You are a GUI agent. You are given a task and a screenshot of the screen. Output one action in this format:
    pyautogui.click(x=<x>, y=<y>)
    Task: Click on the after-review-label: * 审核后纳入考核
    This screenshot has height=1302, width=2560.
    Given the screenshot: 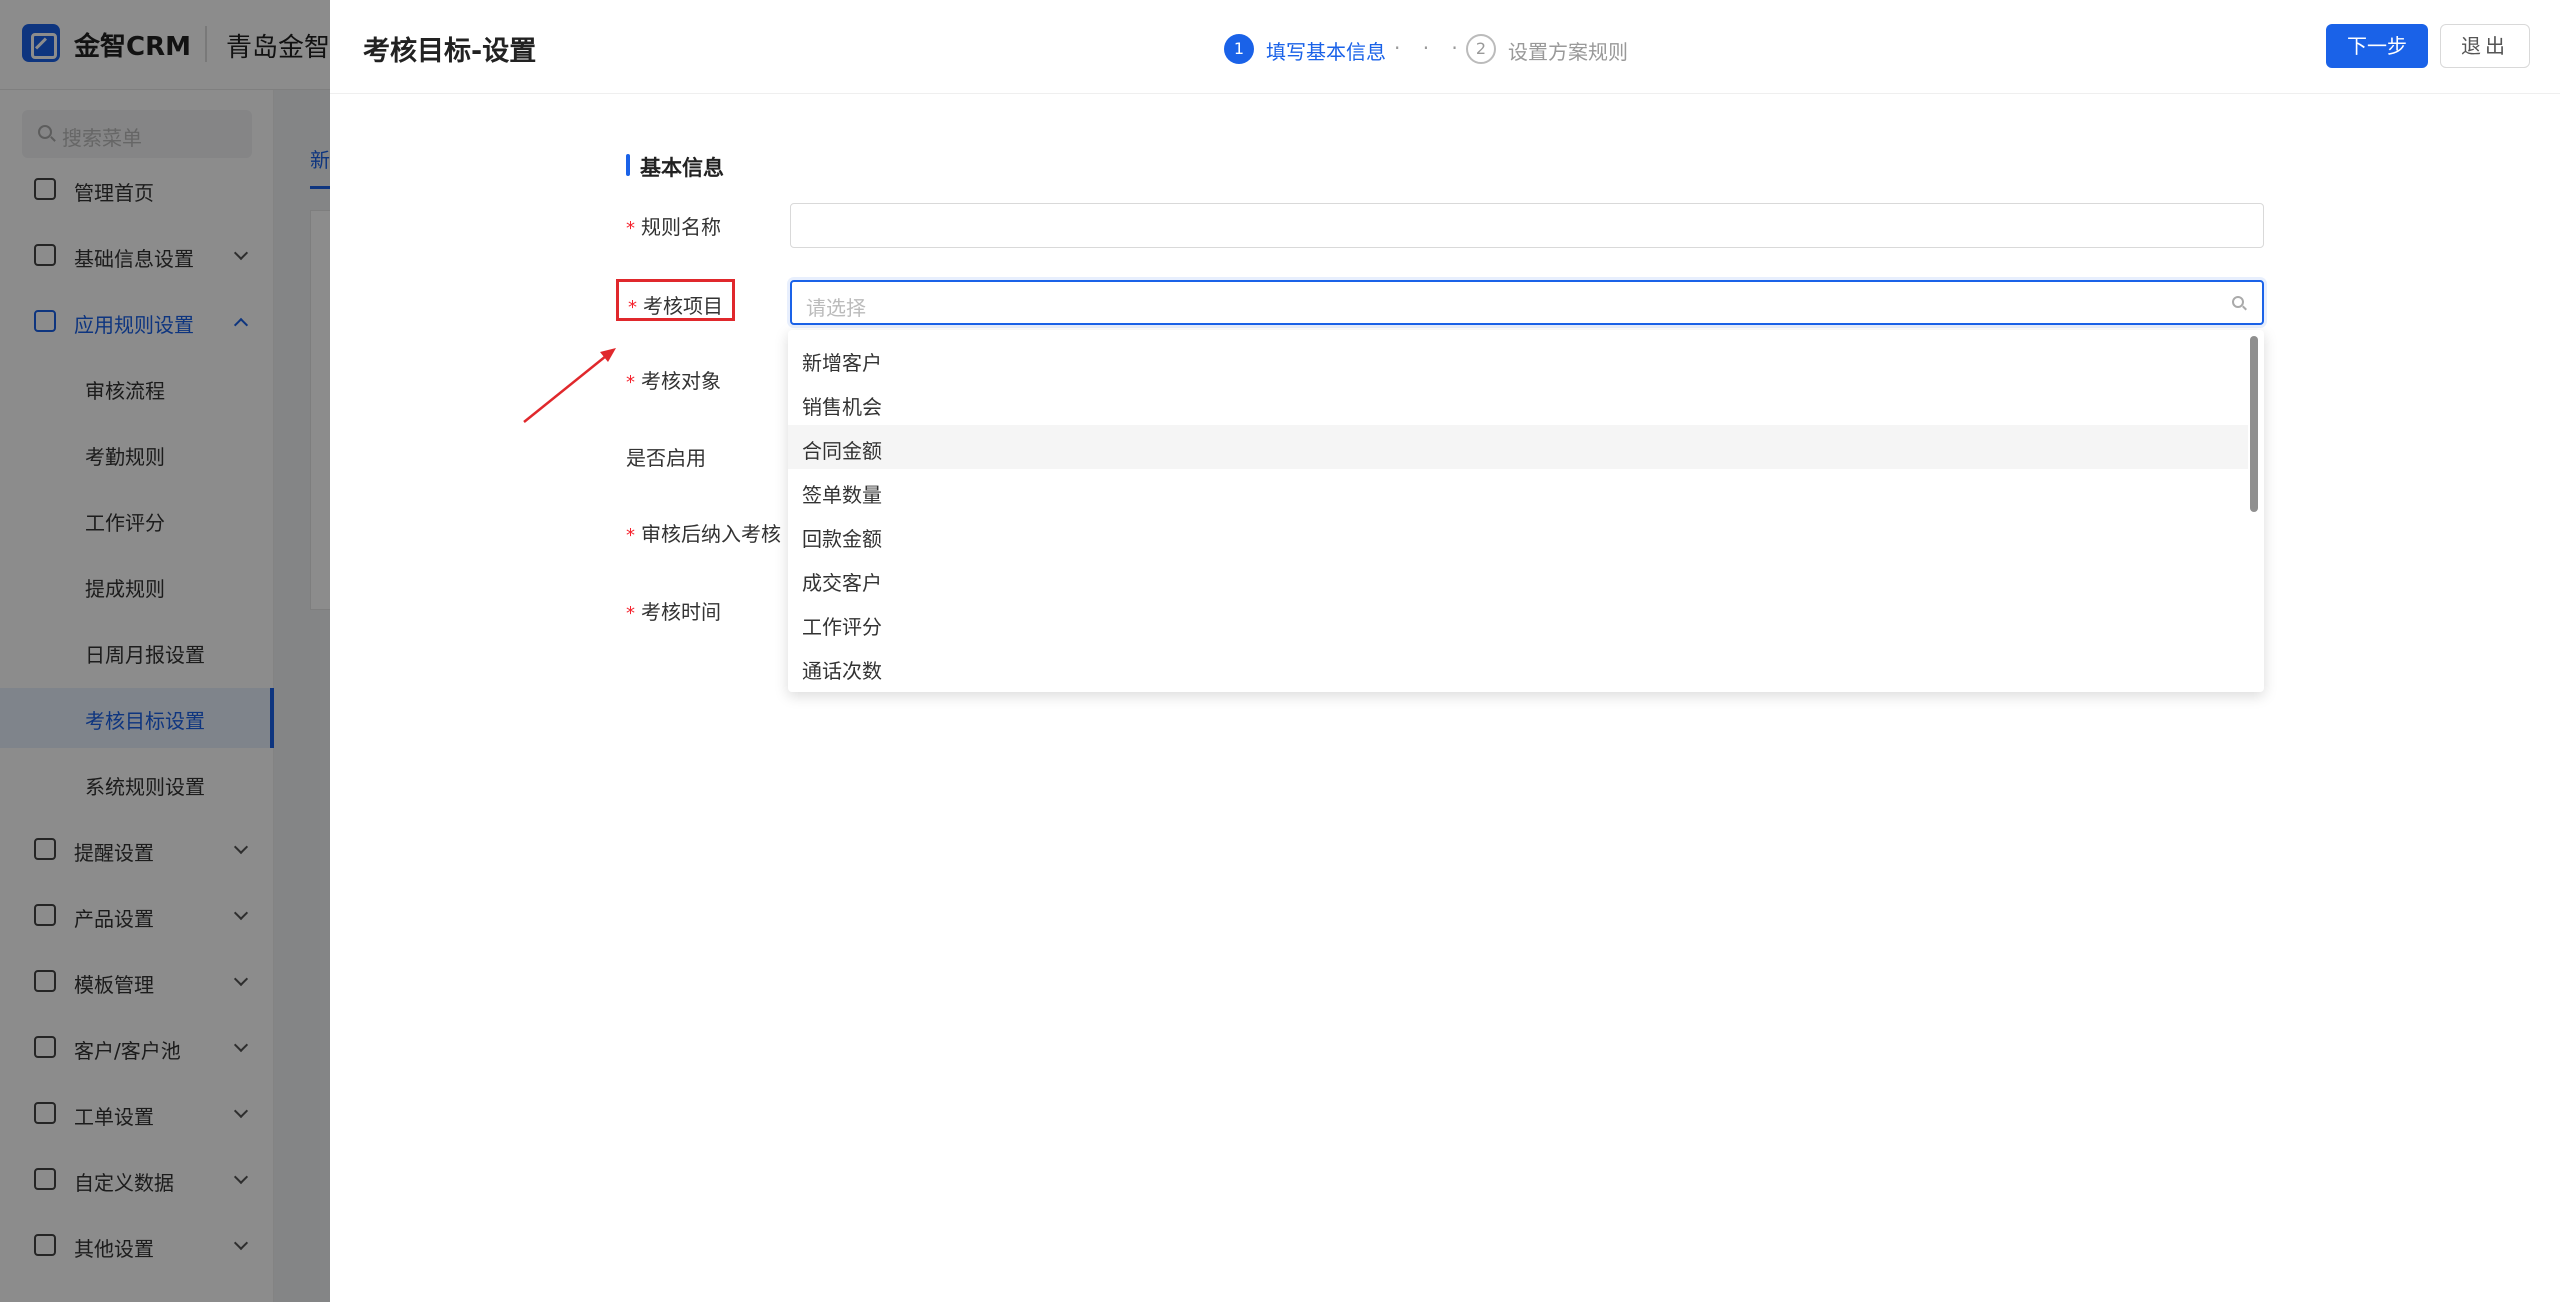 What is the action you would take?
    pyautogui.click(x=703, y=533)
    